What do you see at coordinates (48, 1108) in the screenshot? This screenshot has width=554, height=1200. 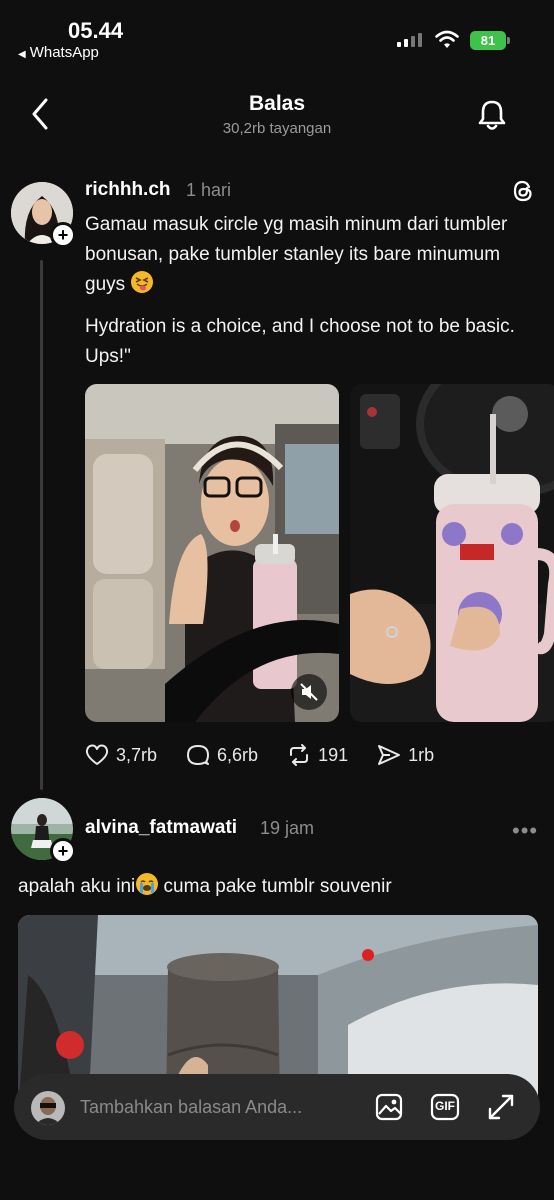 I see `user-avatar` at bounding box center [48, 1108].